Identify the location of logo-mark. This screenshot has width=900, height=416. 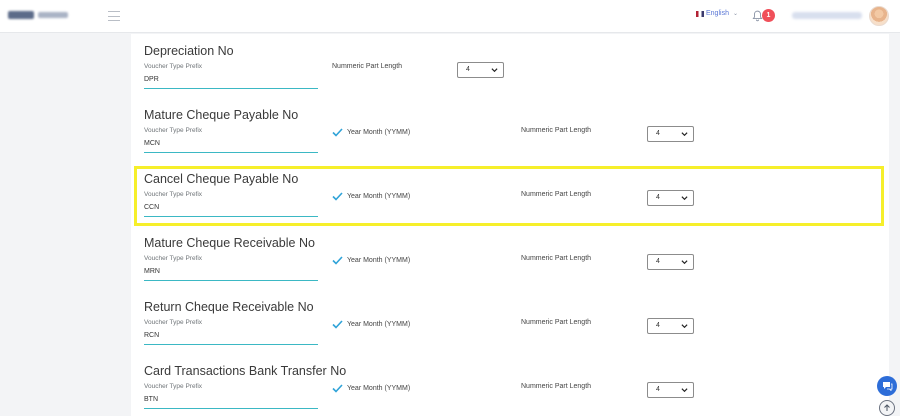
(21, 15).